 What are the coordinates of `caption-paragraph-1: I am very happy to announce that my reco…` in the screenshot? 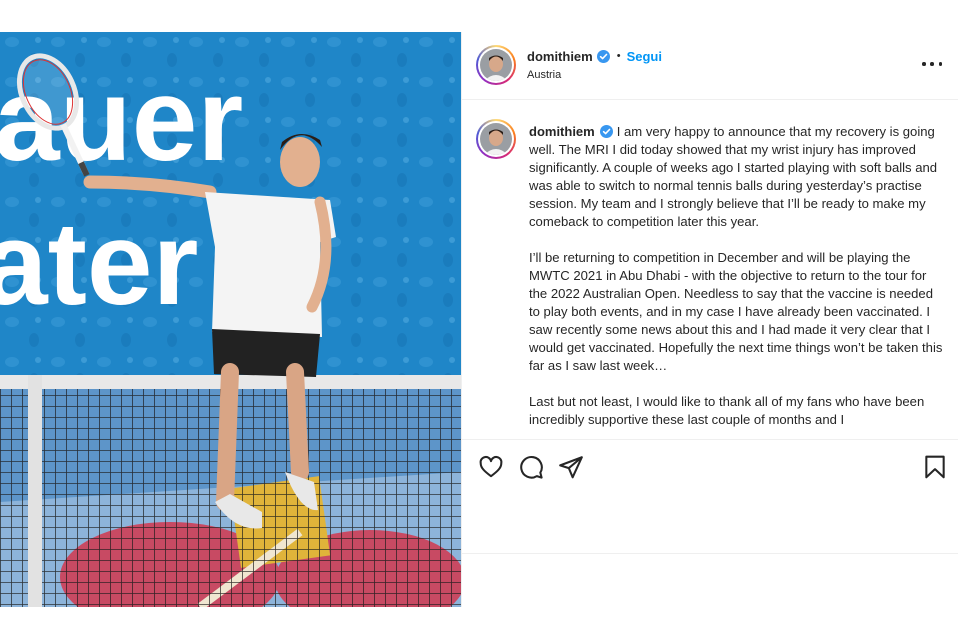 It's located at (733, 176).